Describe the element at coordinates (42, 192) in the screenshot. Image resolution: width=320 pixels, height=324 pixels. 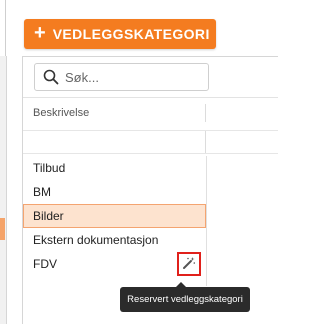
I see `row-label: BM` at that location.